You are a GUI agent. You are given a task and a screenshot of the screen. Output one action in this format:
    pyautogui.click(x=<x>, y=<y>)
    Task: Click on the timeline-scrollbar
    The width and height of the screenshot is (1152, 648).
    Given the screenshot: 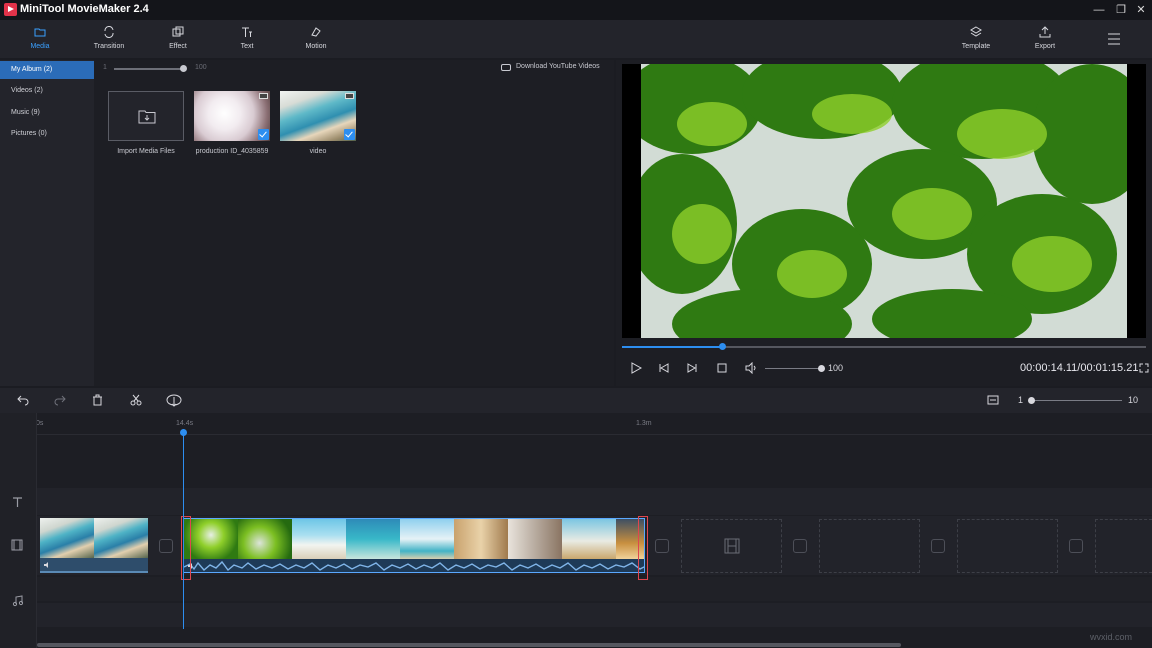 What is the action you would take?
    pyautogui.click(x=469, y=645)
    